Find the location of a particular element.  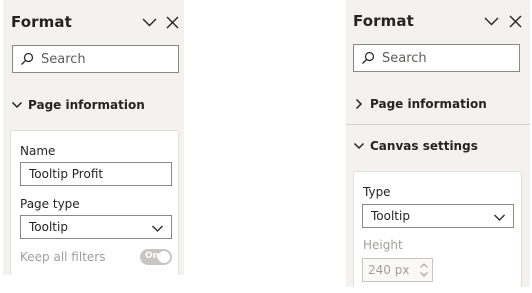

name-input is located at coordinates (96, 174).